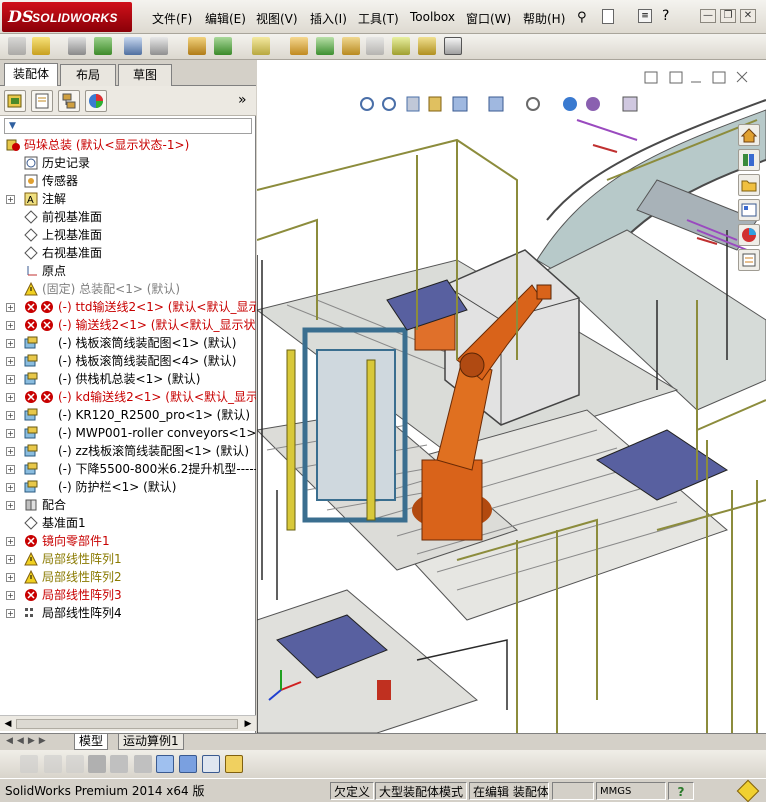 This screenshot has height=802, width=766. What do you see at coordinates (378, 18) in the screenshot?
I see `menu-tools: 工具(T)` at bounding box center [378, 18].